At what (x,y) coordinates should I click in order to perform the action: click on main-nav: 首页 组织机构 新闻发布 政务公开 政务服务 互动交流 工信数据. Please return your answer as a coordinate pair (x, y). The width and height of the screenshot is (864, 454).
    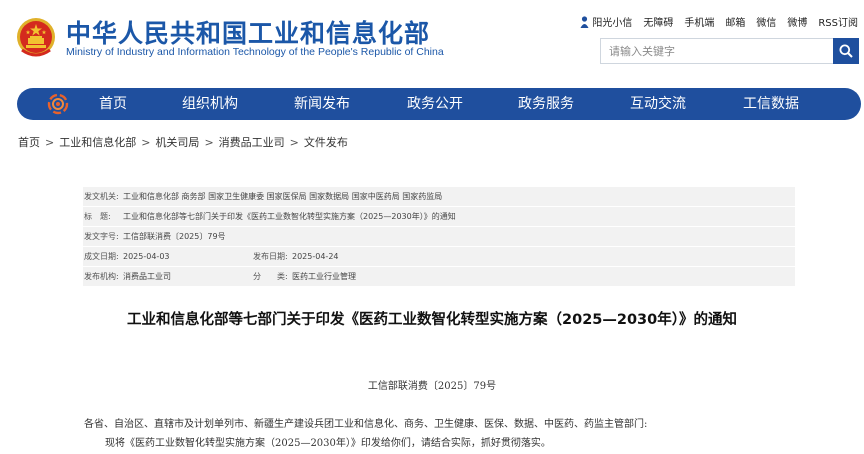
    Looking at the image, I should click on (439, 104).